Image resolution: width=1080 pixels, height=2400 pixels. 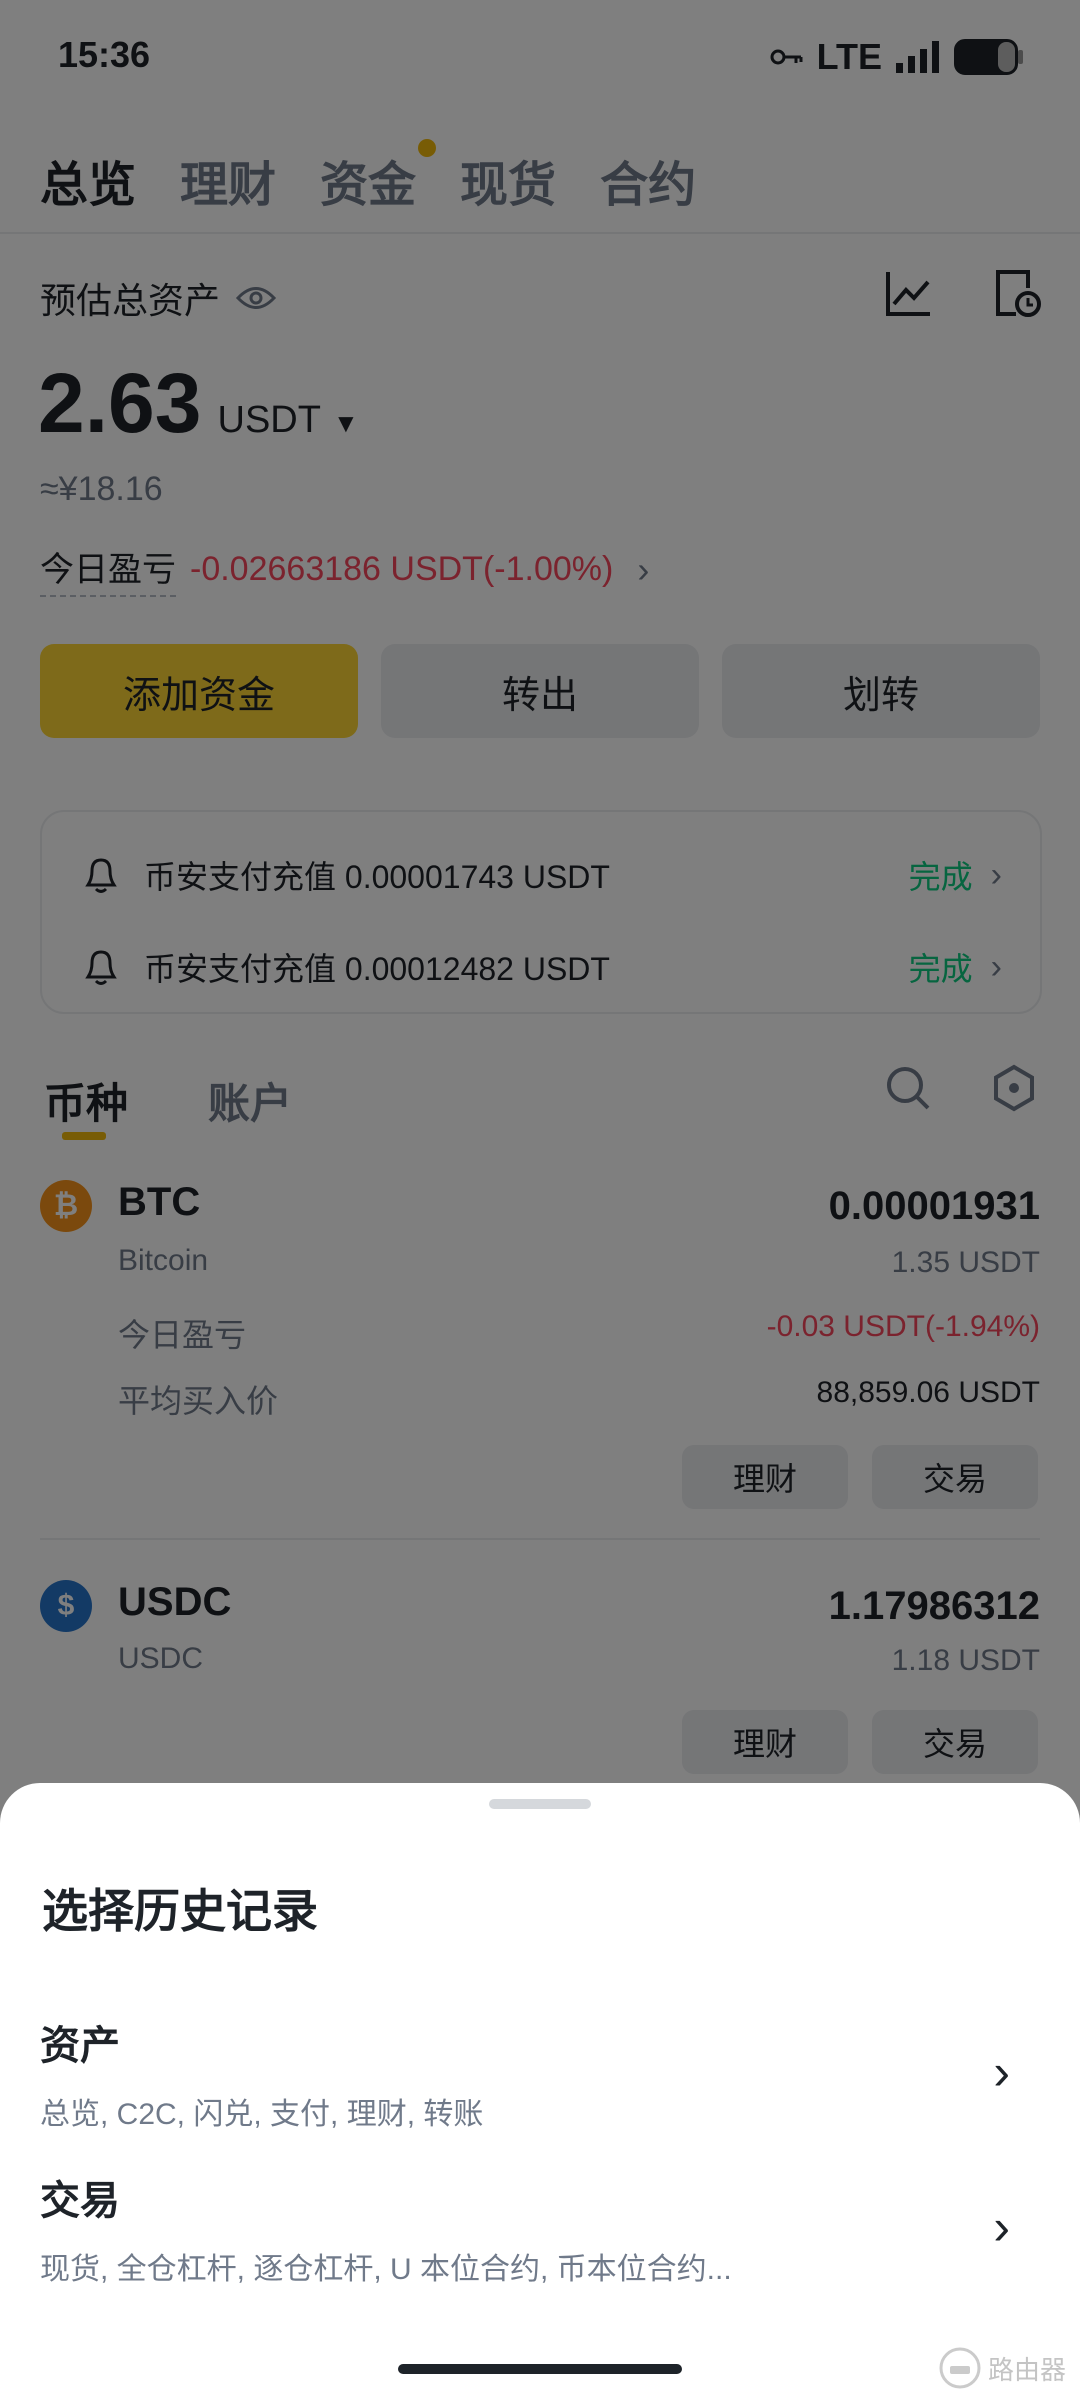 I want to click on sheet-title: 选择历史记录, so click(x=180, y=1911).